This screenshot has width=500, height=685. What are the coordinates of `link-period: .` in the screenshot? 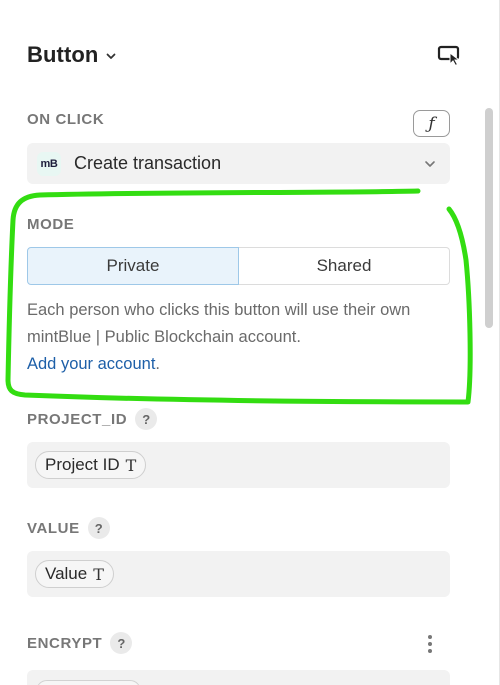 It's located at (158, 364).